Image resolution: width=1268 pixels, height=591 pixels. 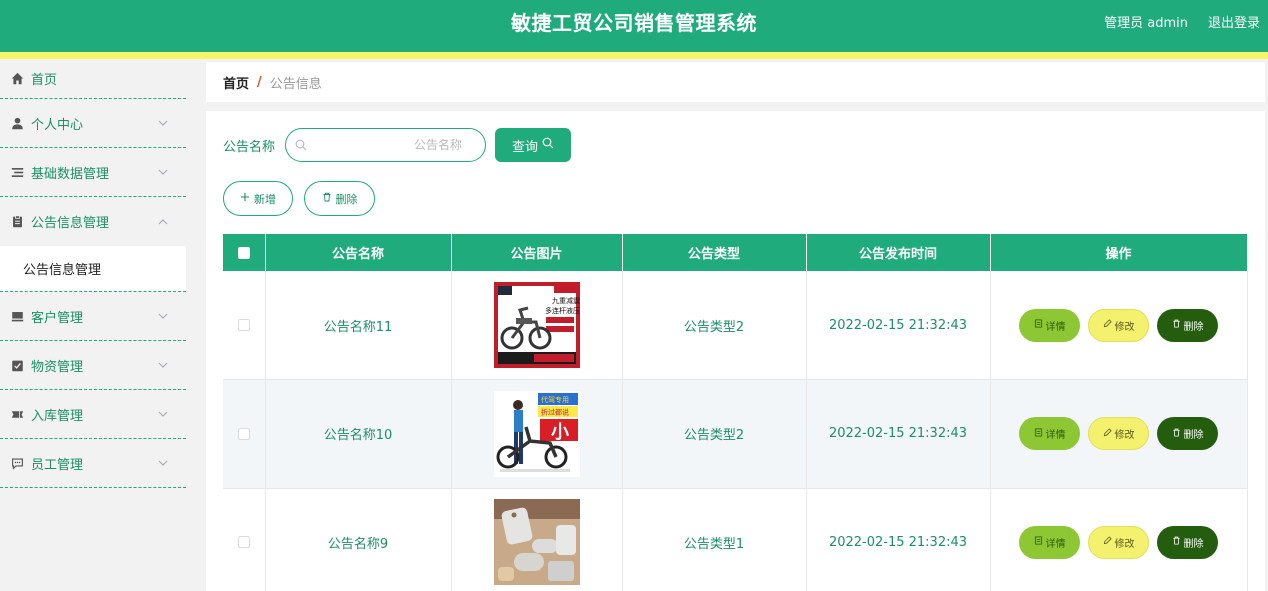 What do you see at coordinates (93, 365) in the screenshot?
I see `sidebar-item-materials: 物资管理` at bounding box center [93, 365].